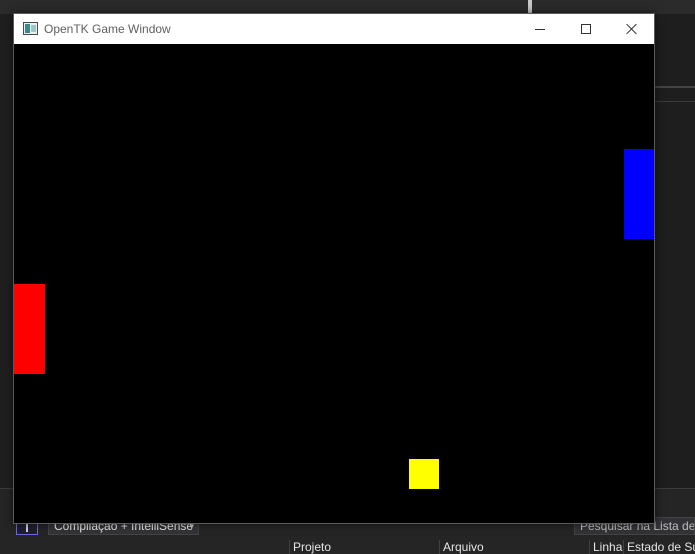 Image resolution: width=695 pixels, height=554 pixels. I want to click on window-title: OpenTK Game Window, so click(107, 29).